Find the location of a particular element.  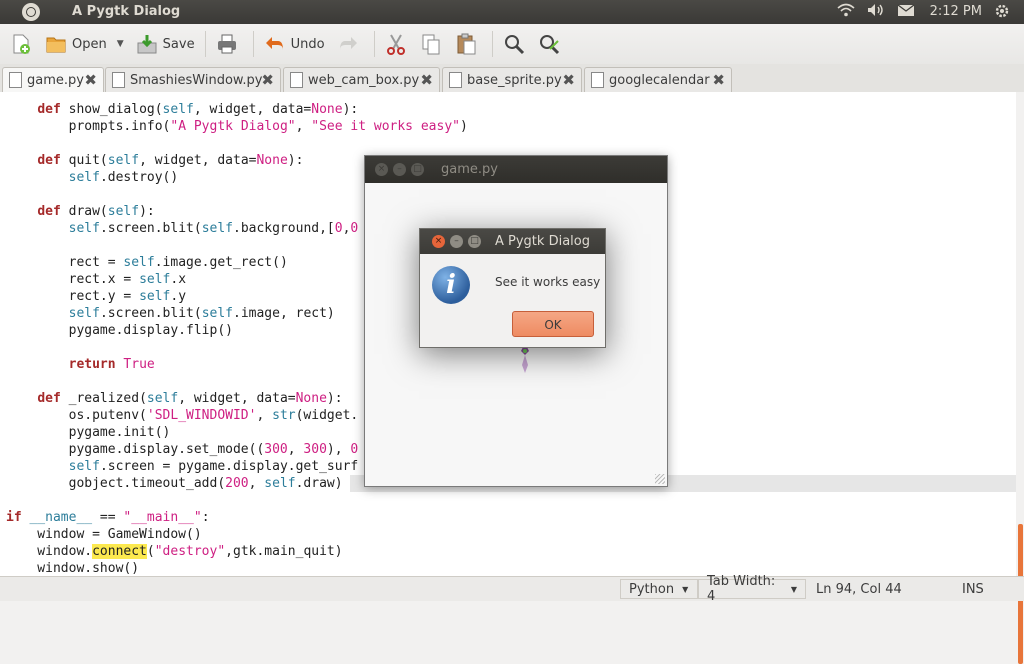

search-icon is located at coordinates (514, 45).